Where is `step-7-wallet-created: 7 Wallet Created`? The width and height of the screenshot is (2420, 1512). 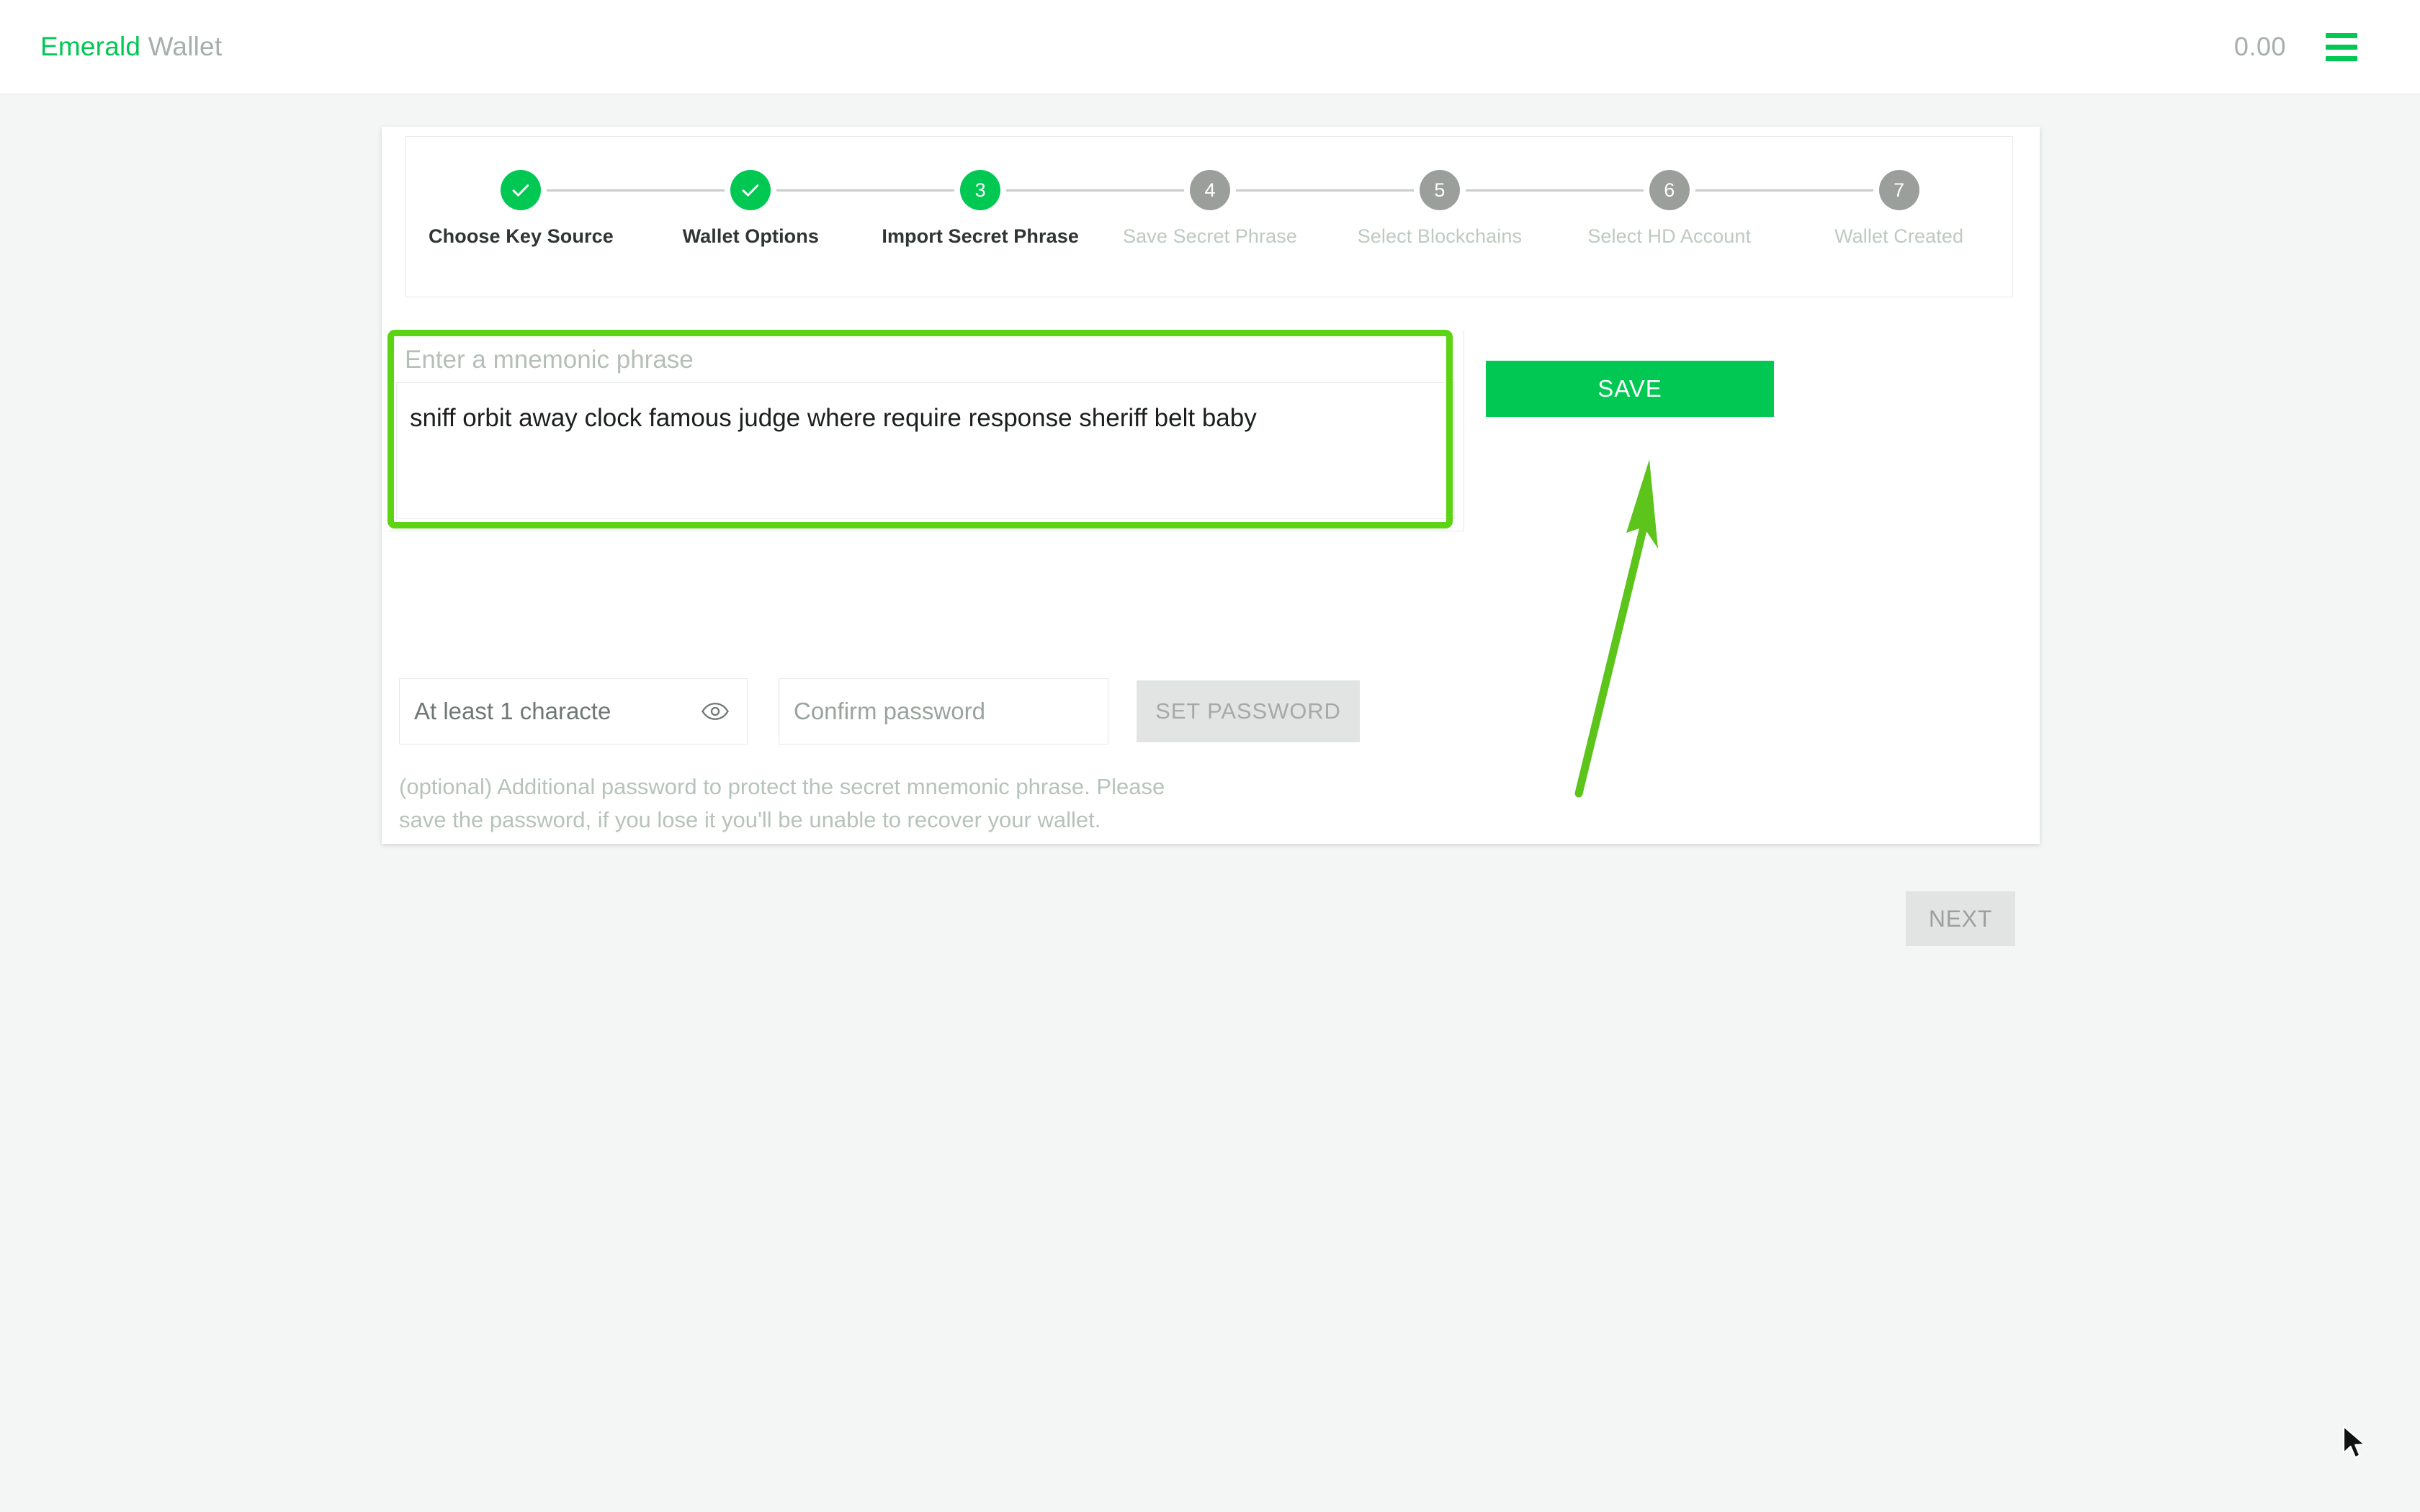
step-7-wallet-created: 7 Wallet Created is located at coordinates (1899, 209).